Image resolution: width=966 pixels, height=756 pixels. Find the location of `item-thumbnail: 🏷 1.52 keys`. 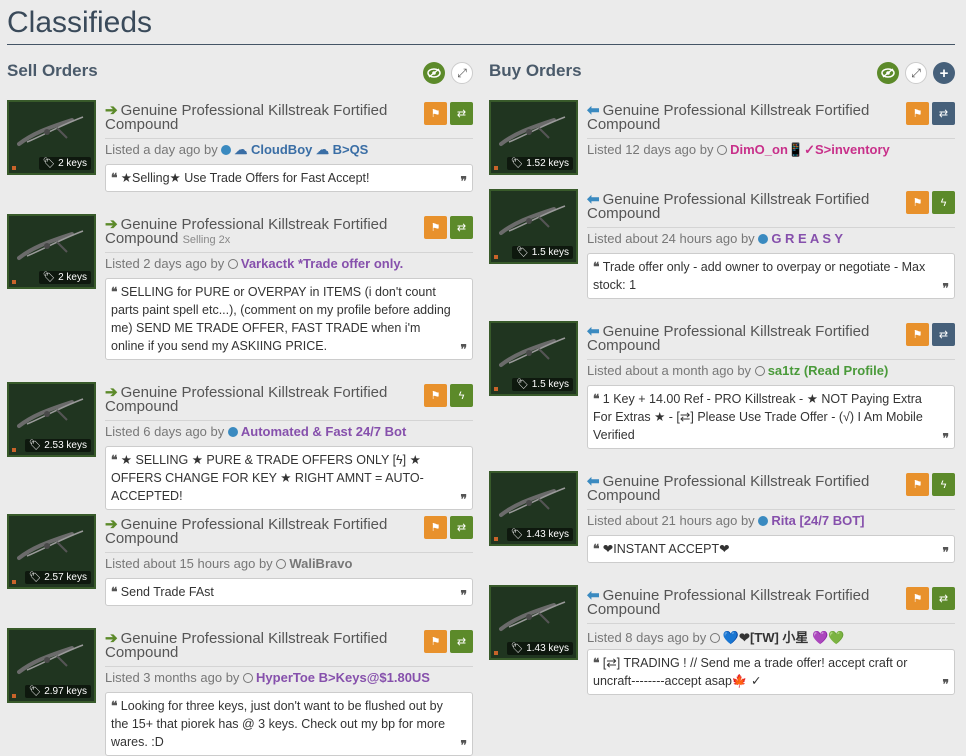

item-thumbnail: 🏷 1.52 keys is located at coordinates (533, 137).